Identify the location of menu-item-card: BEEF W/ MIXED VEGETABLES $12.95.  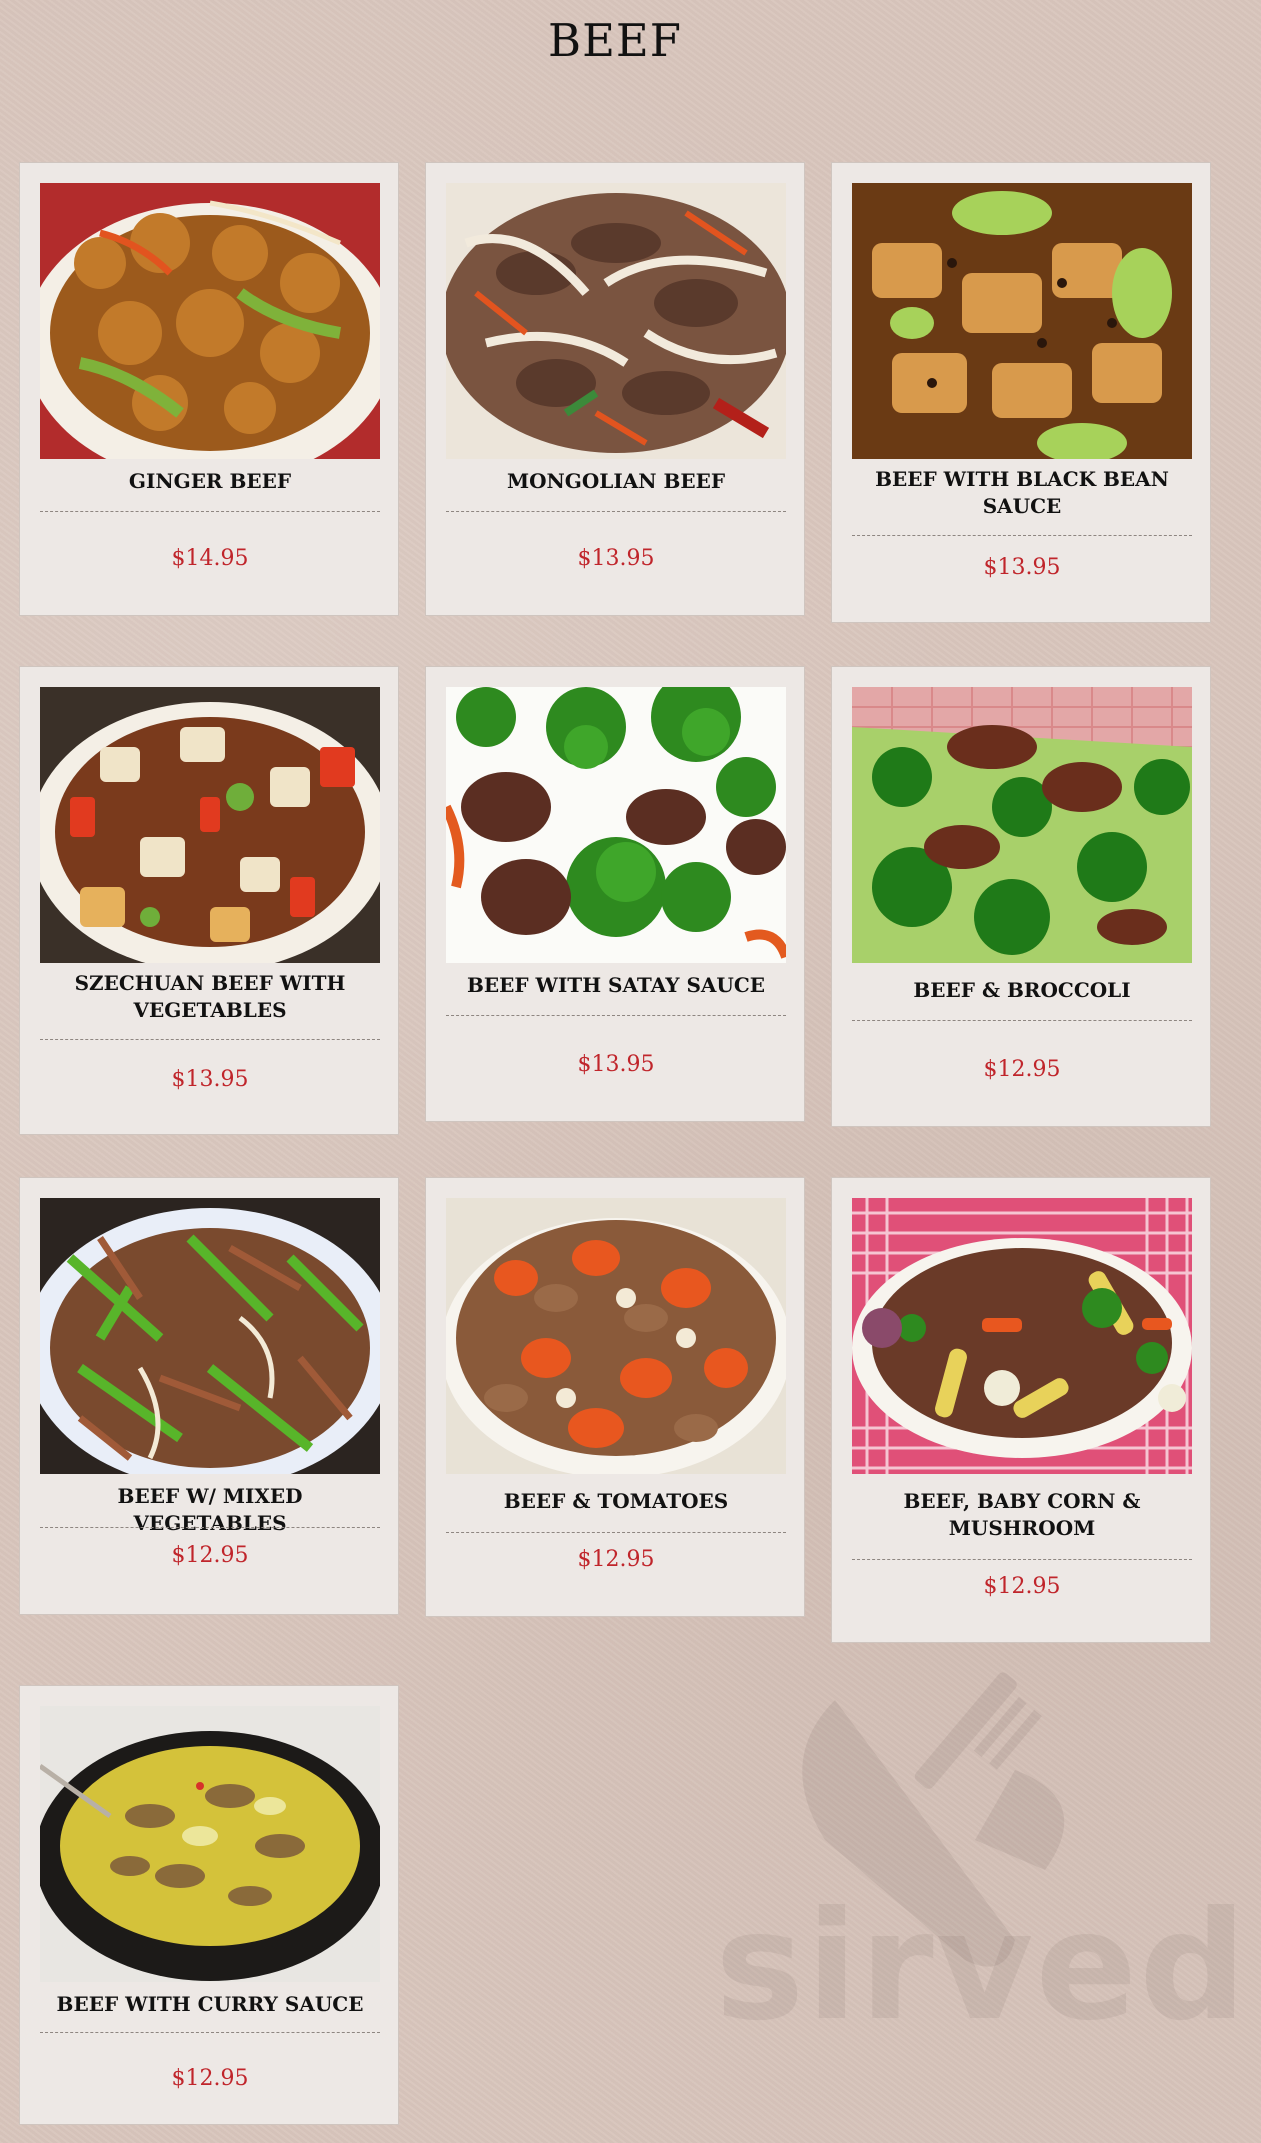
(209, 1396).